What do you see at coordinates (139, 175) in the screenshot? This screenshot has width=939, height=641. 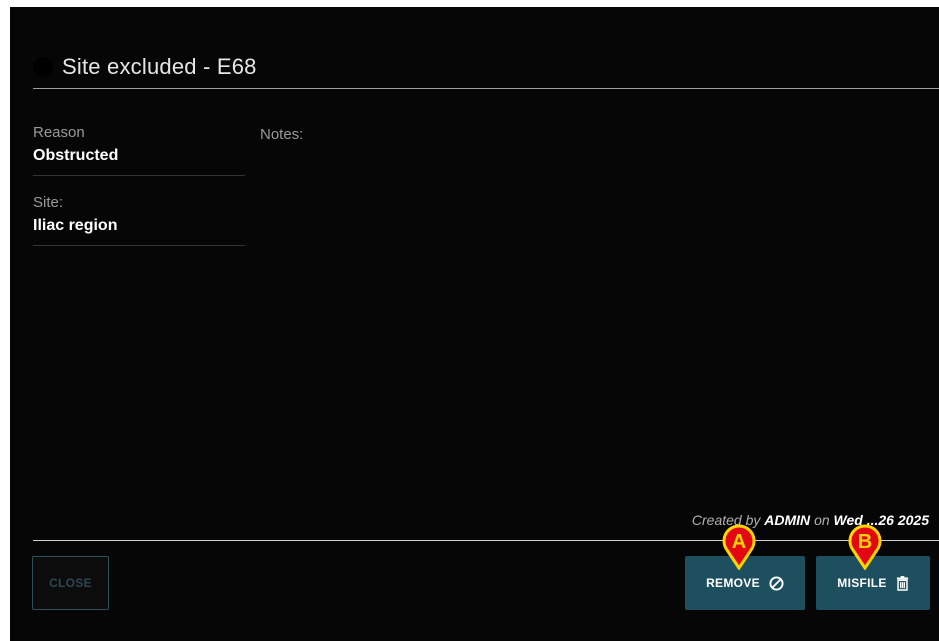 I see `reason-divider` at bounding box center [139, 175].